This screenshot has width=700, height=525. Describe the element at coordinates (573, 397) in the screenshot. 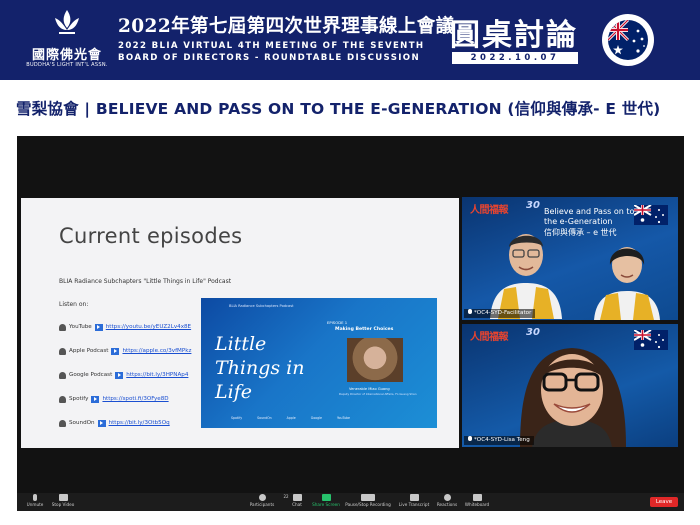

I see `participant-lisa` at that location.